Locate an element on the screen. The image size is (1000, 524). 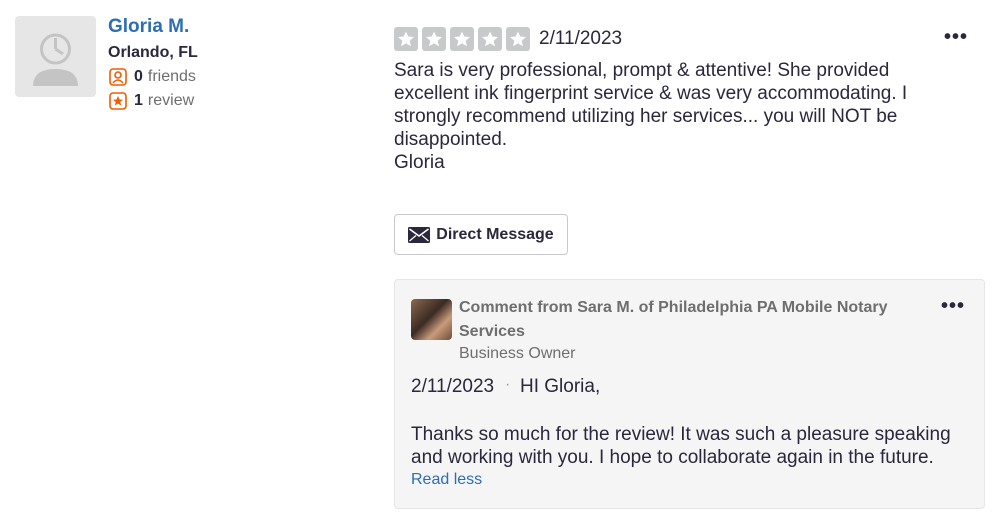
review-date: 2/11/2023 is located at coordinates (581, 38).